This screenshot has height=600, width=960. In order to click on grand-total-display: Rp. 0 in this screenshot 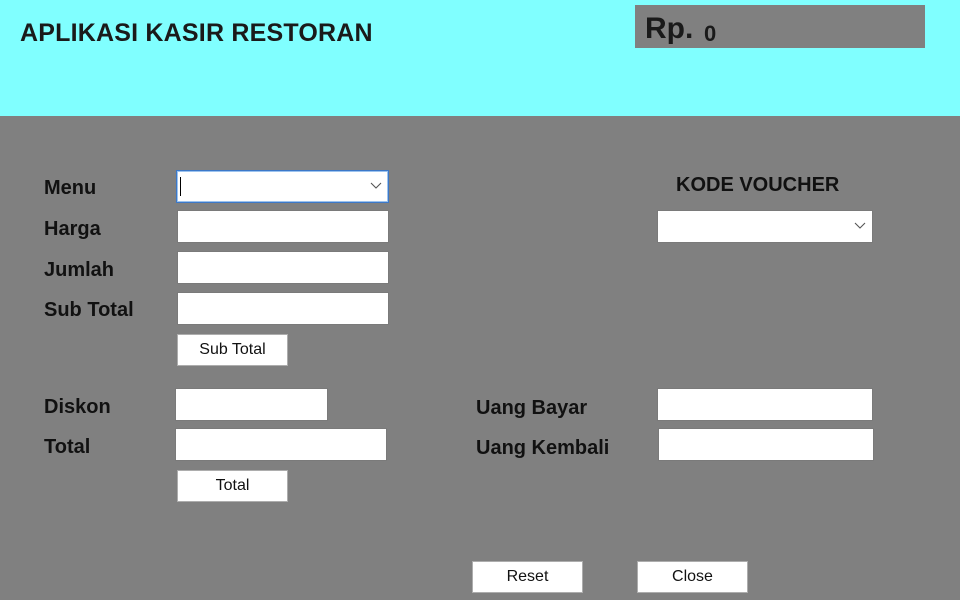, I will do `click(780, 26)`.